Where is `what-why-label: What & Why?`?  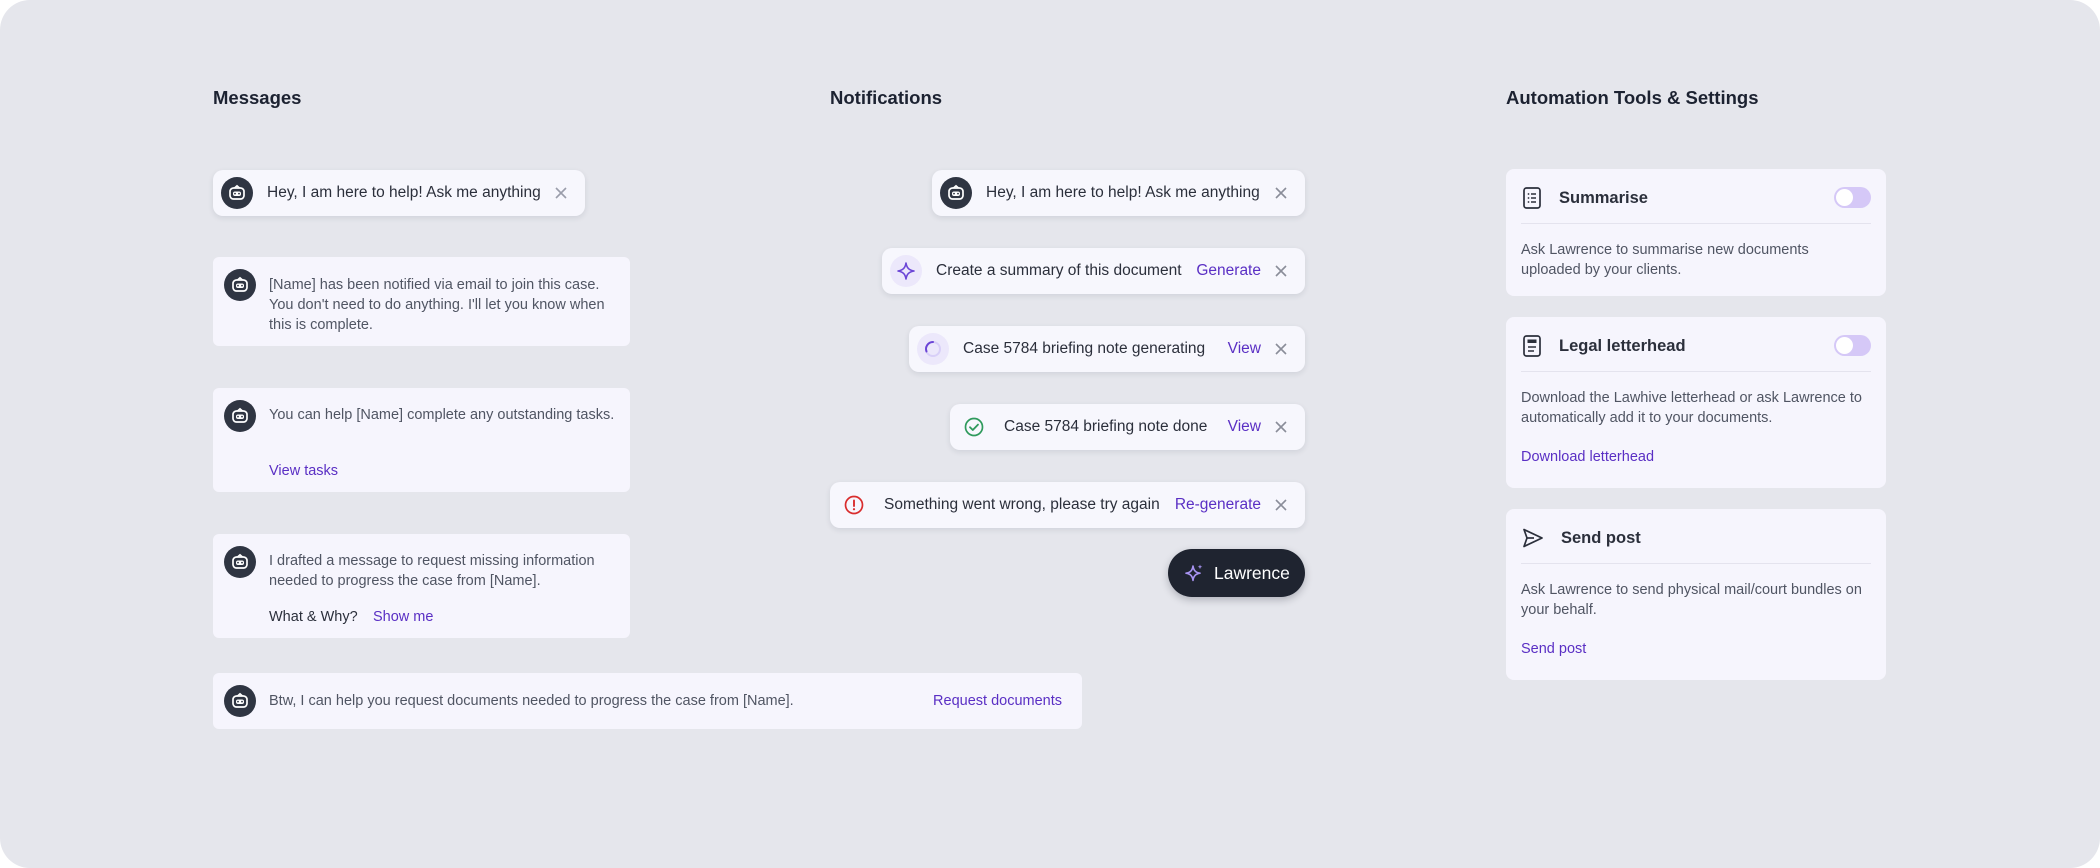
what-why-label: What & Why? is located at coordinates (313, 617).